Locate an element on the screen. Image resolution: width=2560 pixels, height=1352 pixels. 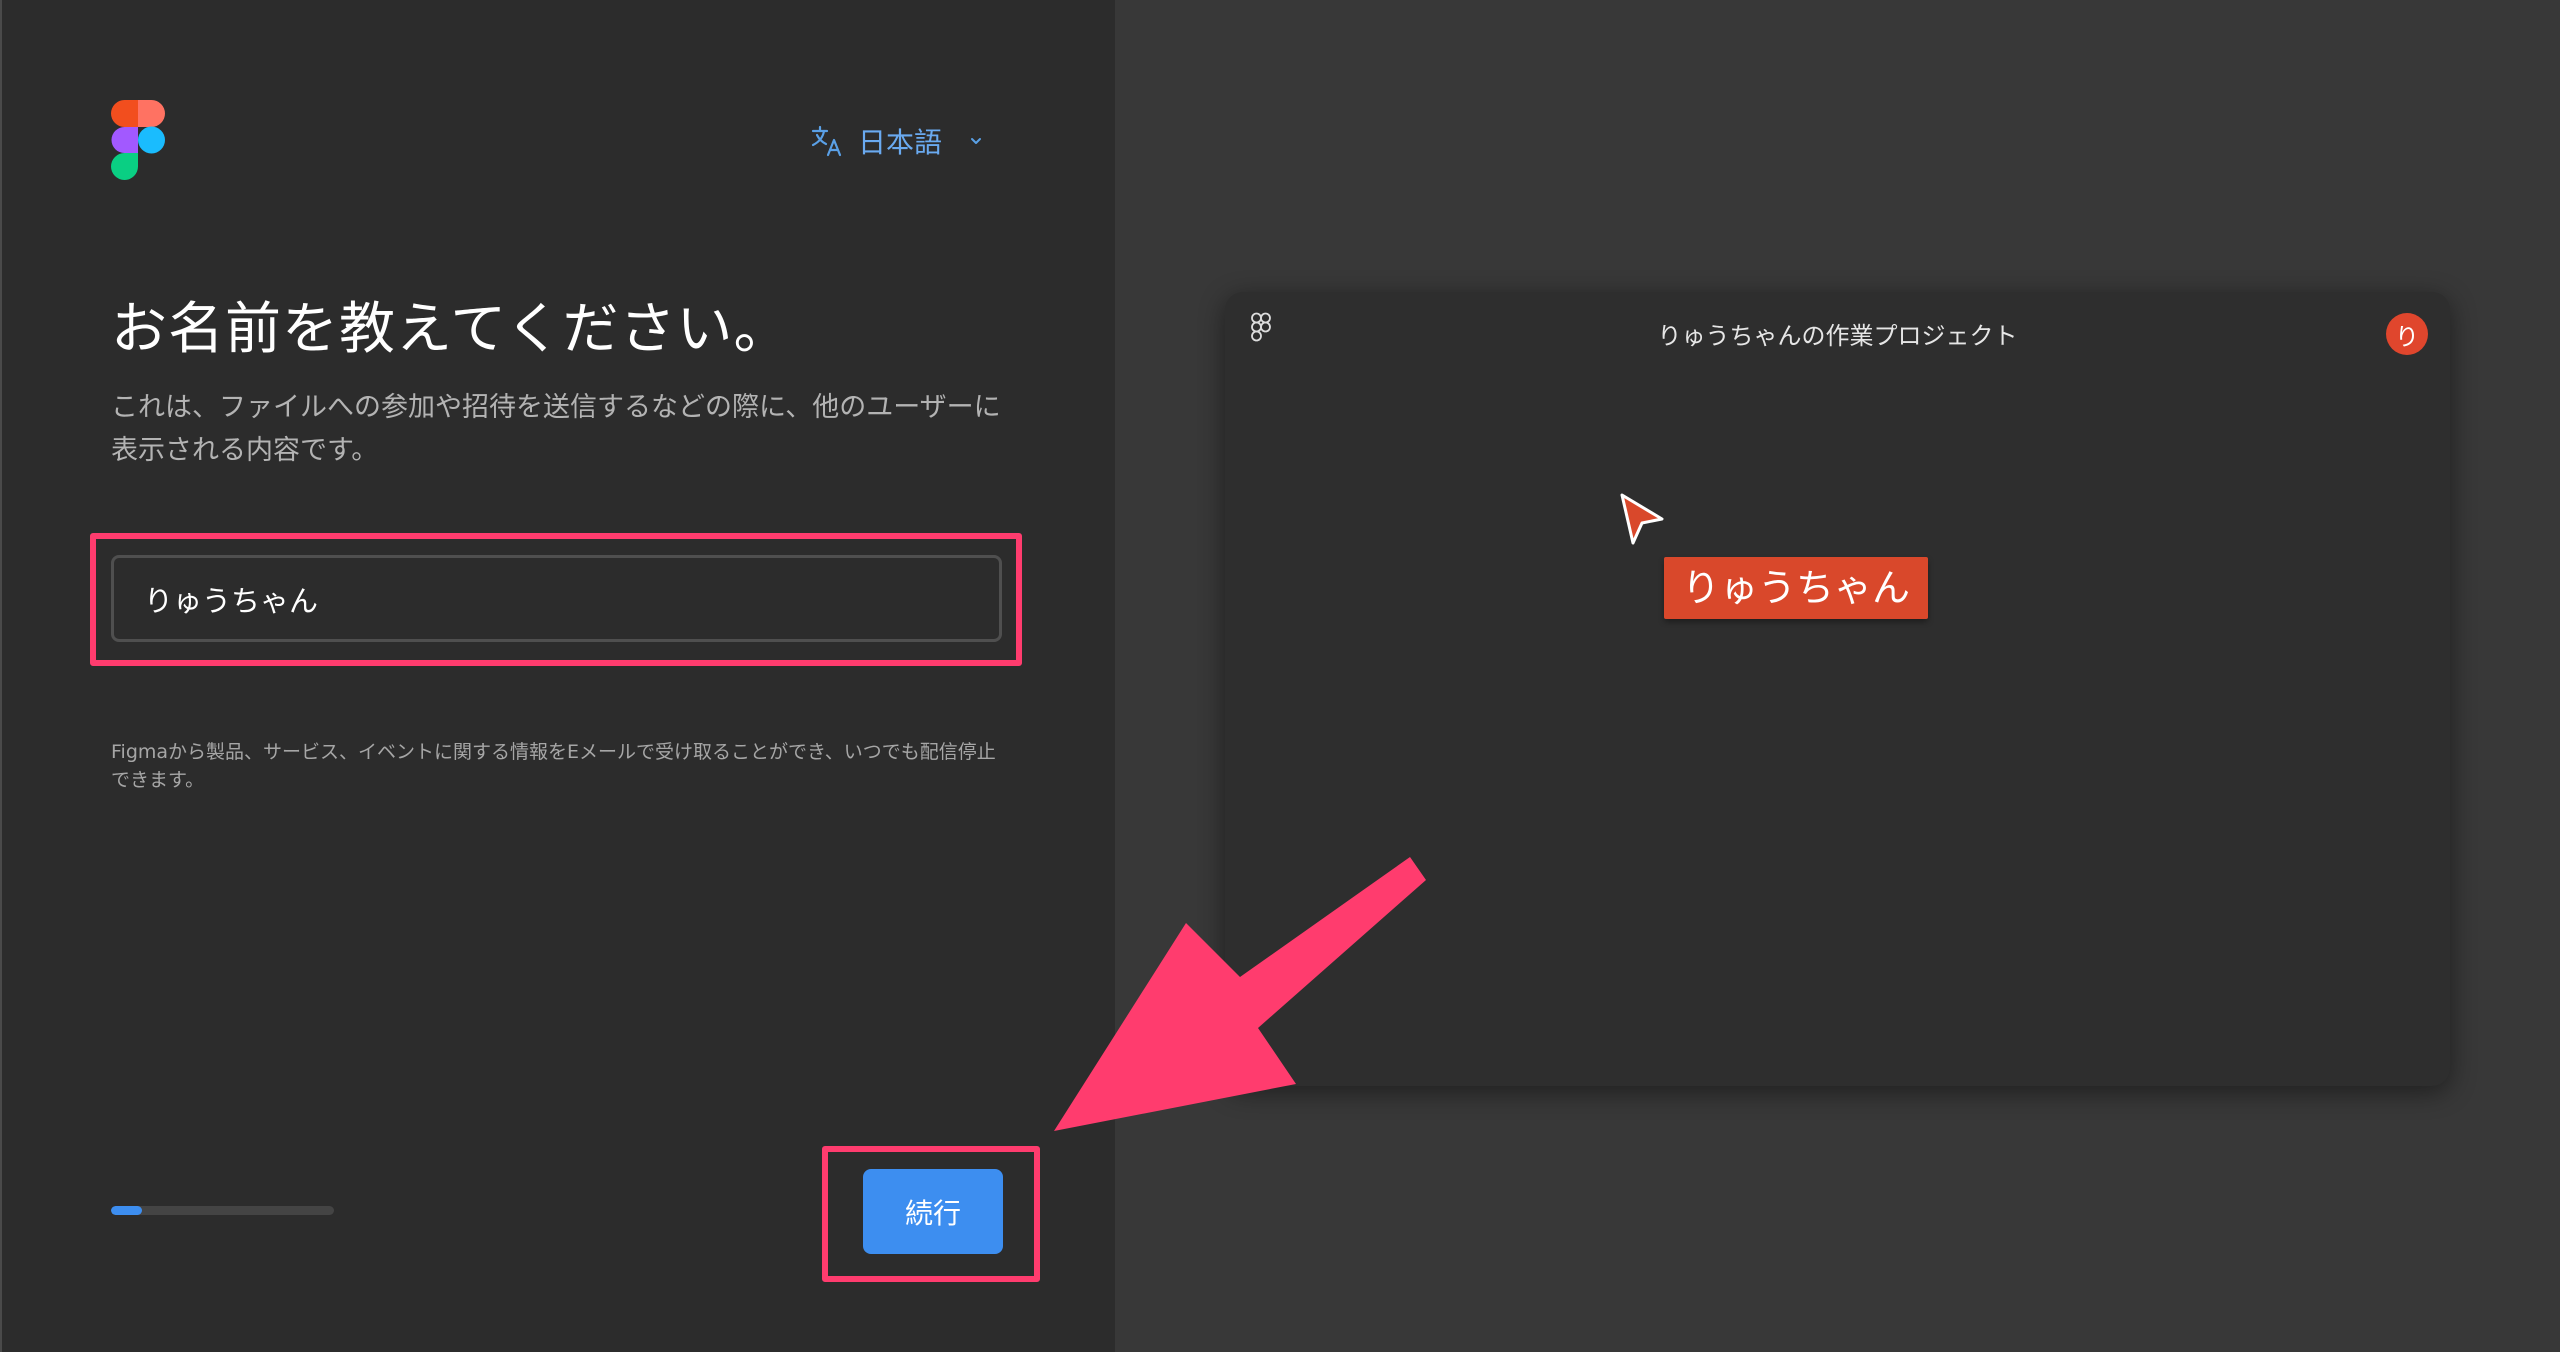
name-input is located at coordinates (556, 598).